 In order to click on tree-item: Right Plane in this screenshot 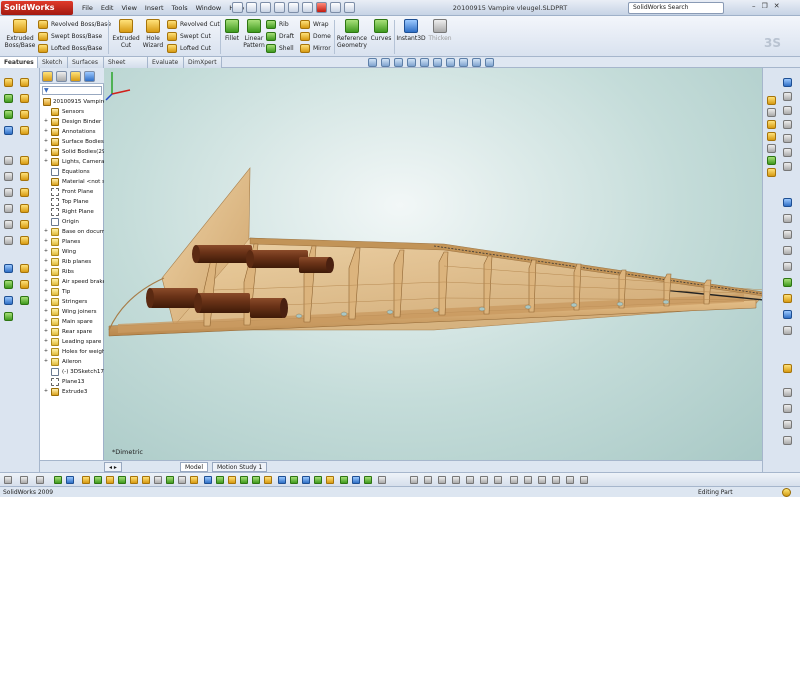, I will do `click(72, 212)`.